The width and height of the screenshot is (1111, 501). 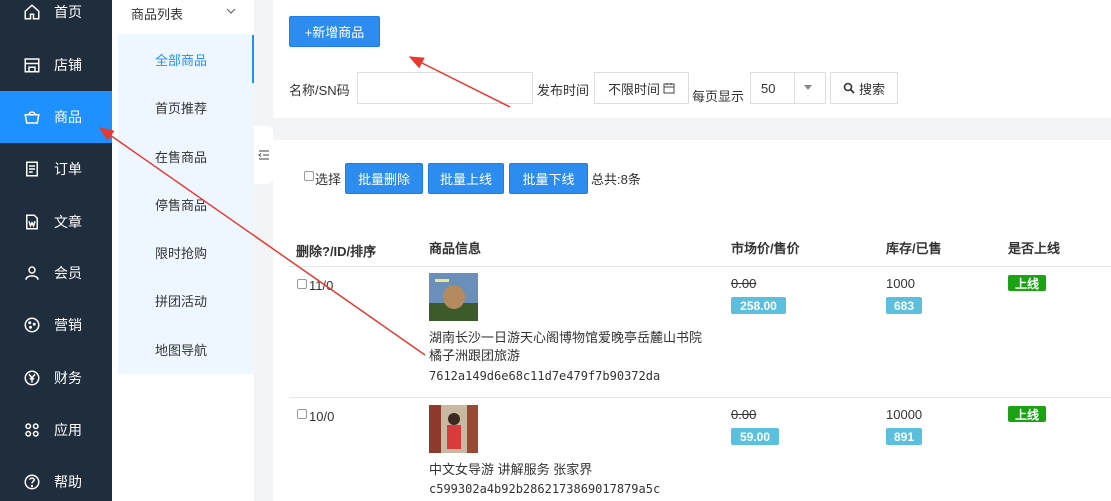 I want to click on stock-count: 10000, so click(x=904, y=414).